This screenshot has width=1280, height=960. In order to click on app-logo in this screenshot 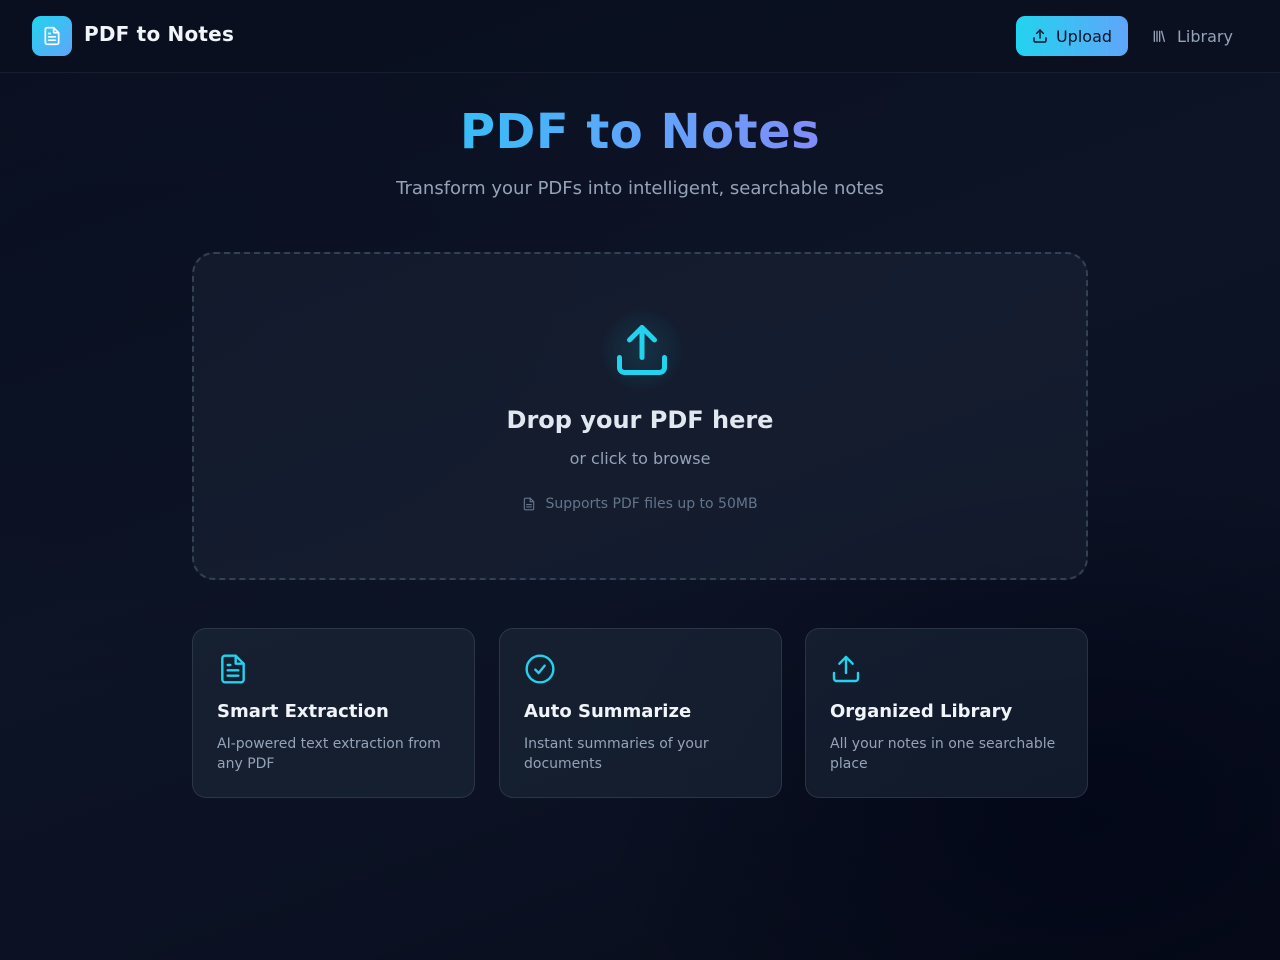, I will do `click(52, 36)`.